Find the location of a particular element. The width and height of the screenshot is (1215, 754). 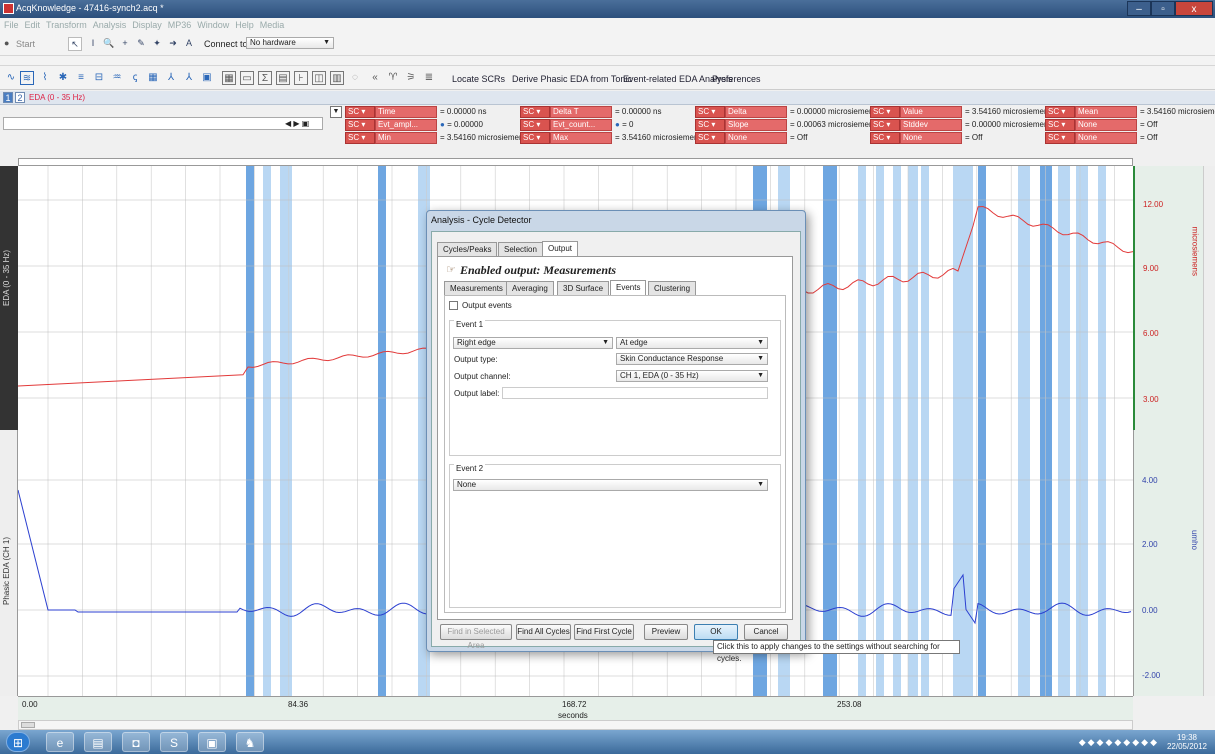

ie-icon: e is located at coordinates (60, 742).